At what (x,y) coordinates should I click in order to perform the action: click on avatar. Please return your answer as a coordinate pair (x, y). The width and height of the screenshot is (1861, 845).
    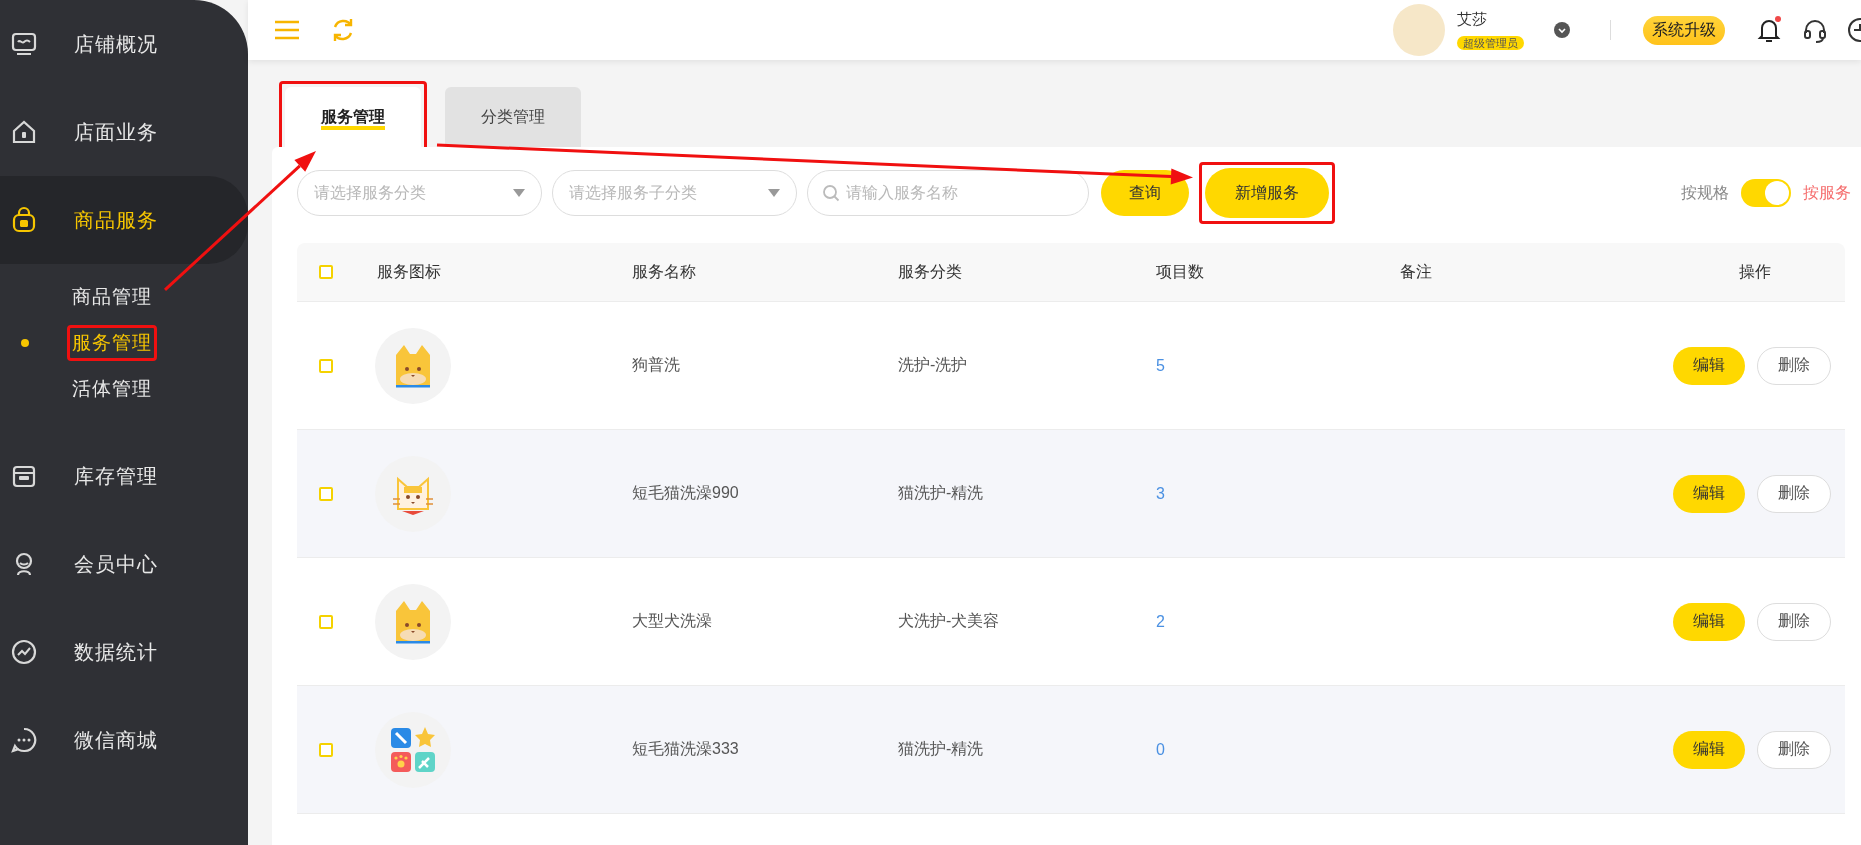
    Looking at the image, I should click on (1419, 30).